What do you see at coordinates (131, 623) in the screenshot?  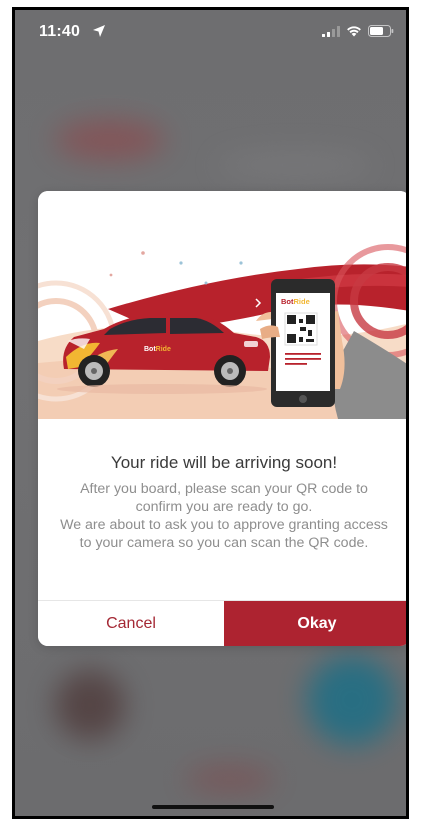 I see `cancel-button: Cancel` at bounding box center [131, 623].